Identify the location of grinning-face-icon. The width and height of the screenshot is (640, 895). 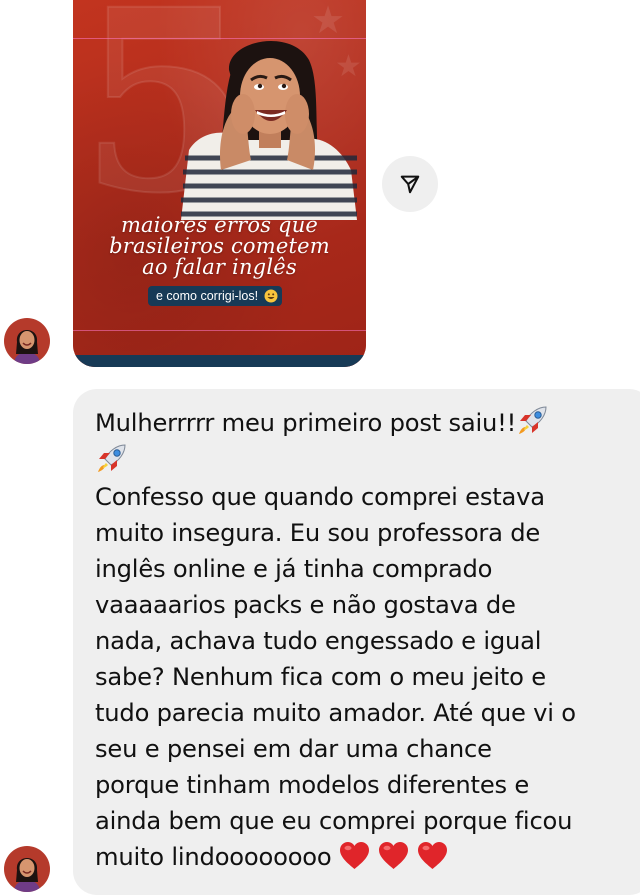
(271, 296).